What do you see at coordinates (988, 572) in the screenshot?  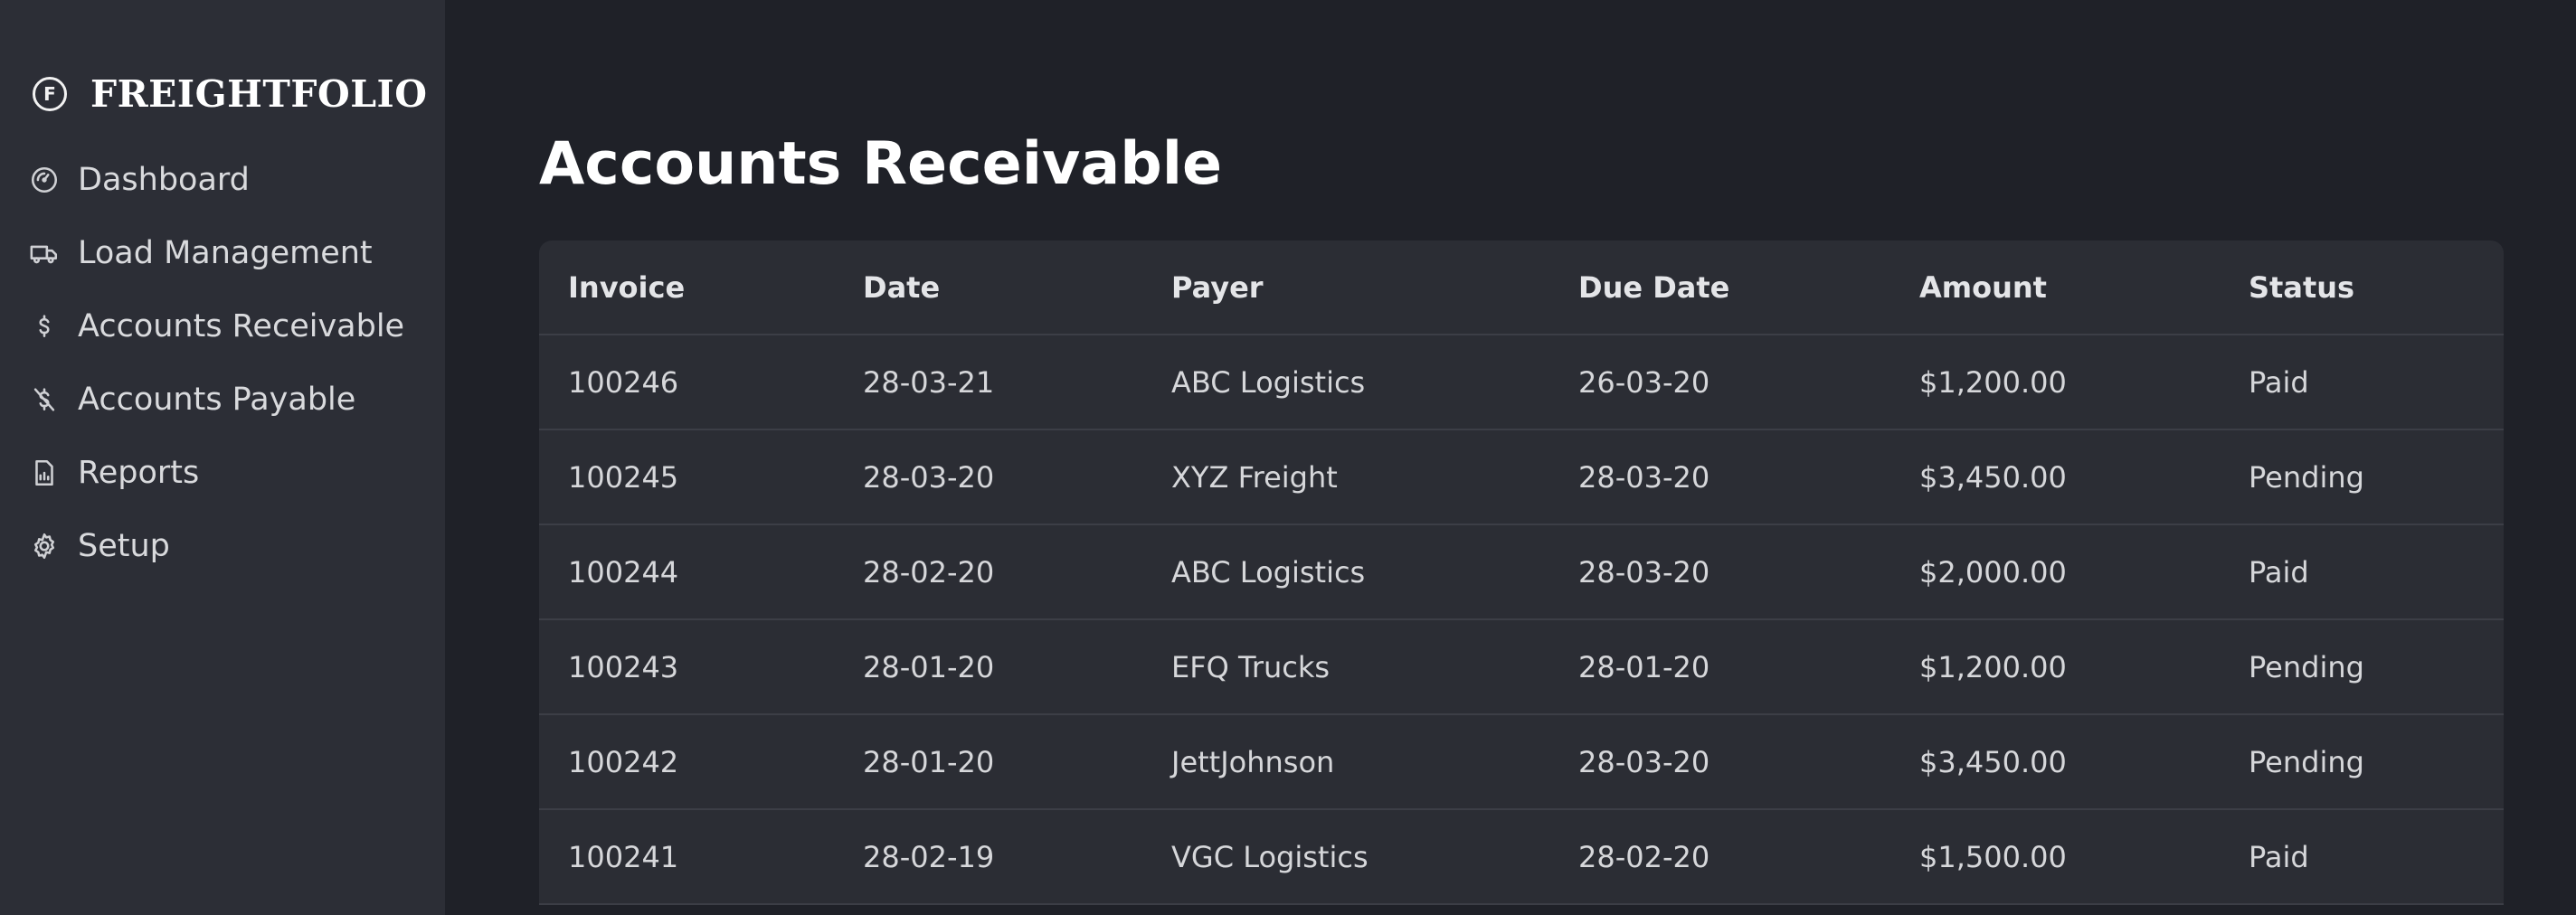 I see `cell-date: 28-02-20` at bounding box center [988, 572].